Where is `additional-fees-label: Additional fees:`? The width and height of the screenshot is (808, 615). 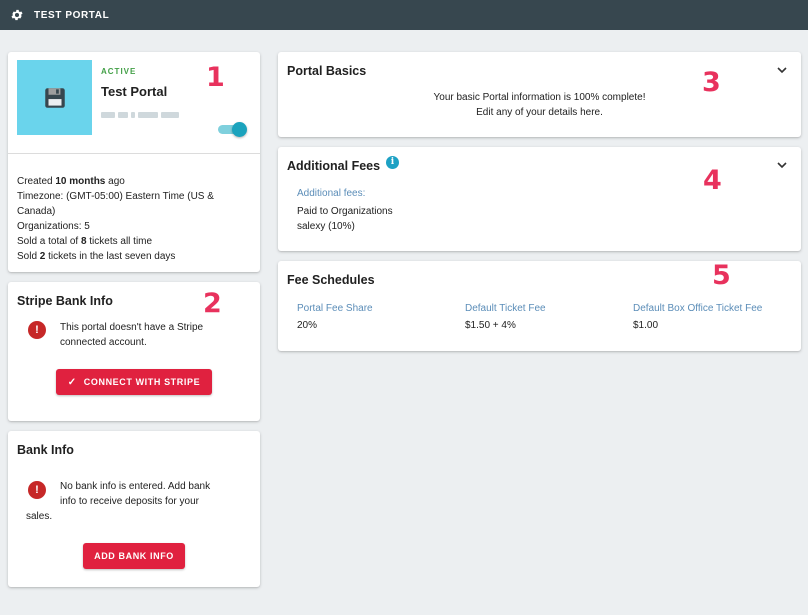 additional-fees-label: Additional fees: is located at coordinates (331, 193).